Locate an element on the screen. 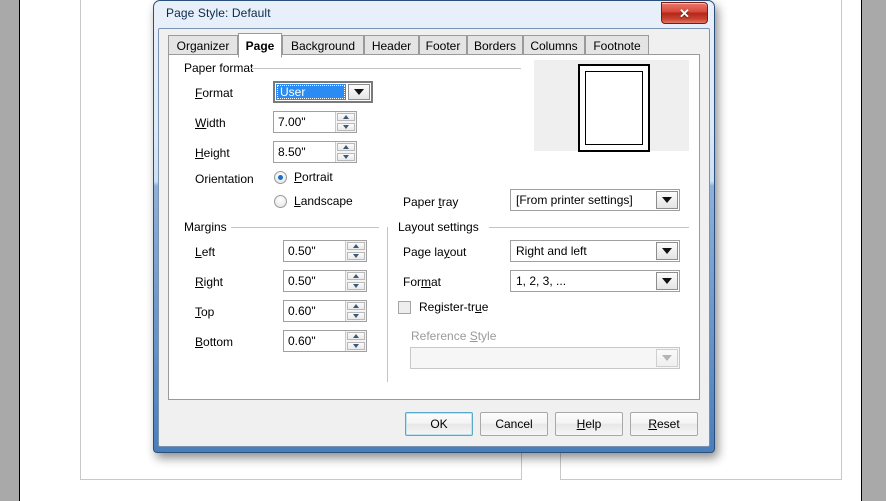  ok-button: OK is located at coordinates (439, 424).